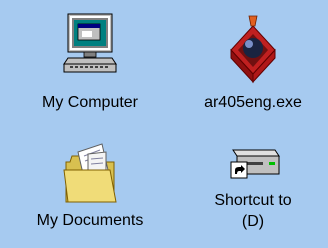  I want to click on desktop-icon-label-line: (D), so click(253, 221).